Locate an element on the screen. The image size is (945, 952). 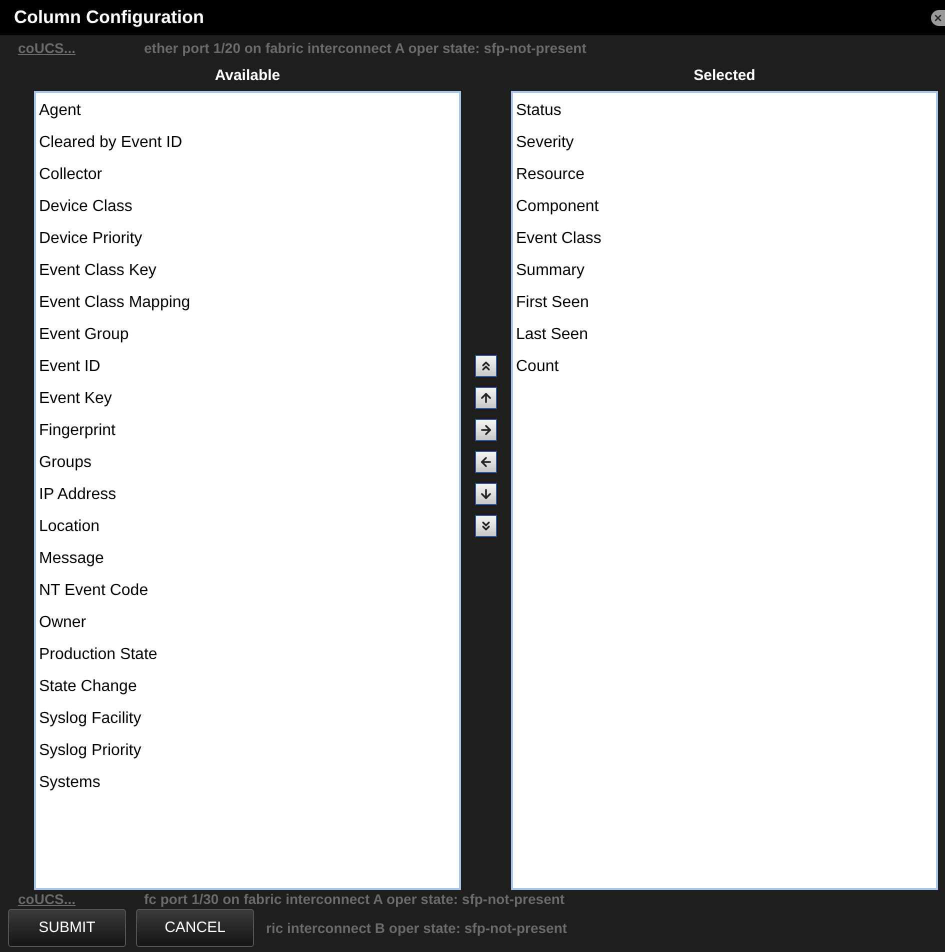
list-item: Message is located at coordinates (247, 559).